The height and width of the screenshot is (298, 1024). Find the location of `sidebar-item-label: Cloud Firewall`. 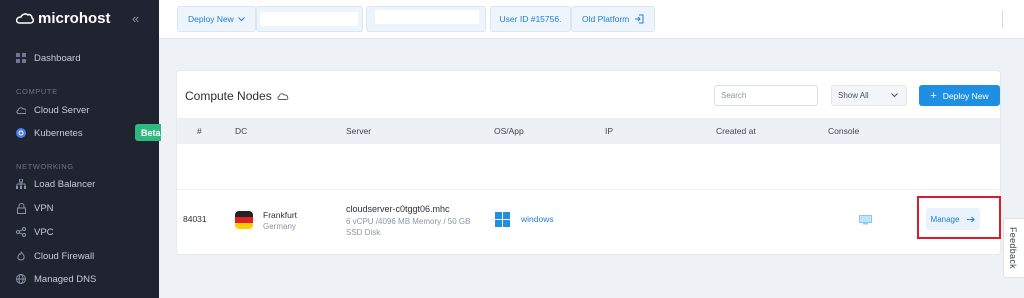

sidebar-item-label: Cloud Firewall is located at coordinates (64, 256).